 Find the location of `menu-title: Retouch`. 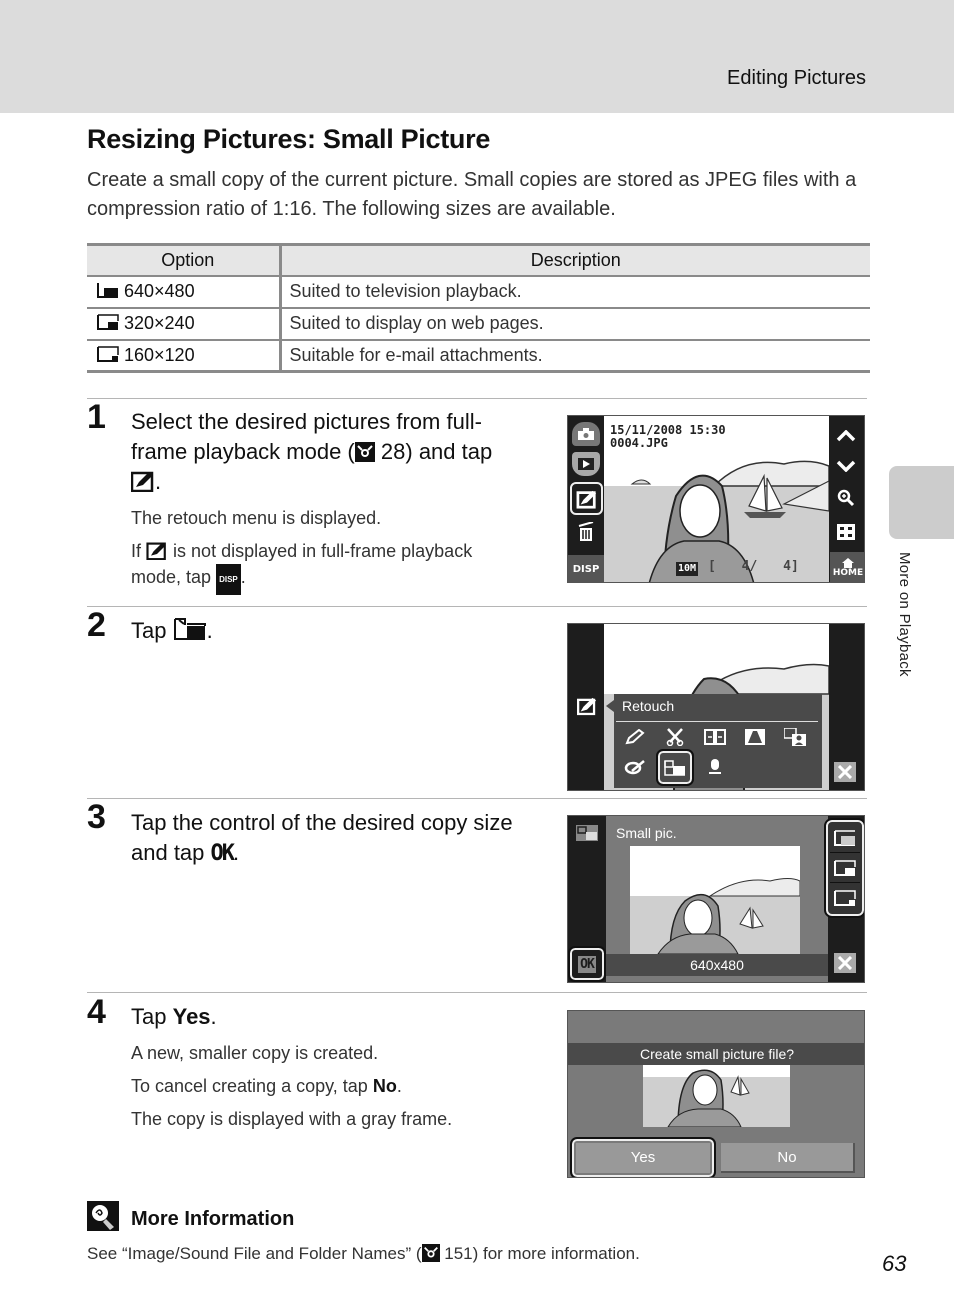

menu-title: Retouch is located at coordinates (648, 706).